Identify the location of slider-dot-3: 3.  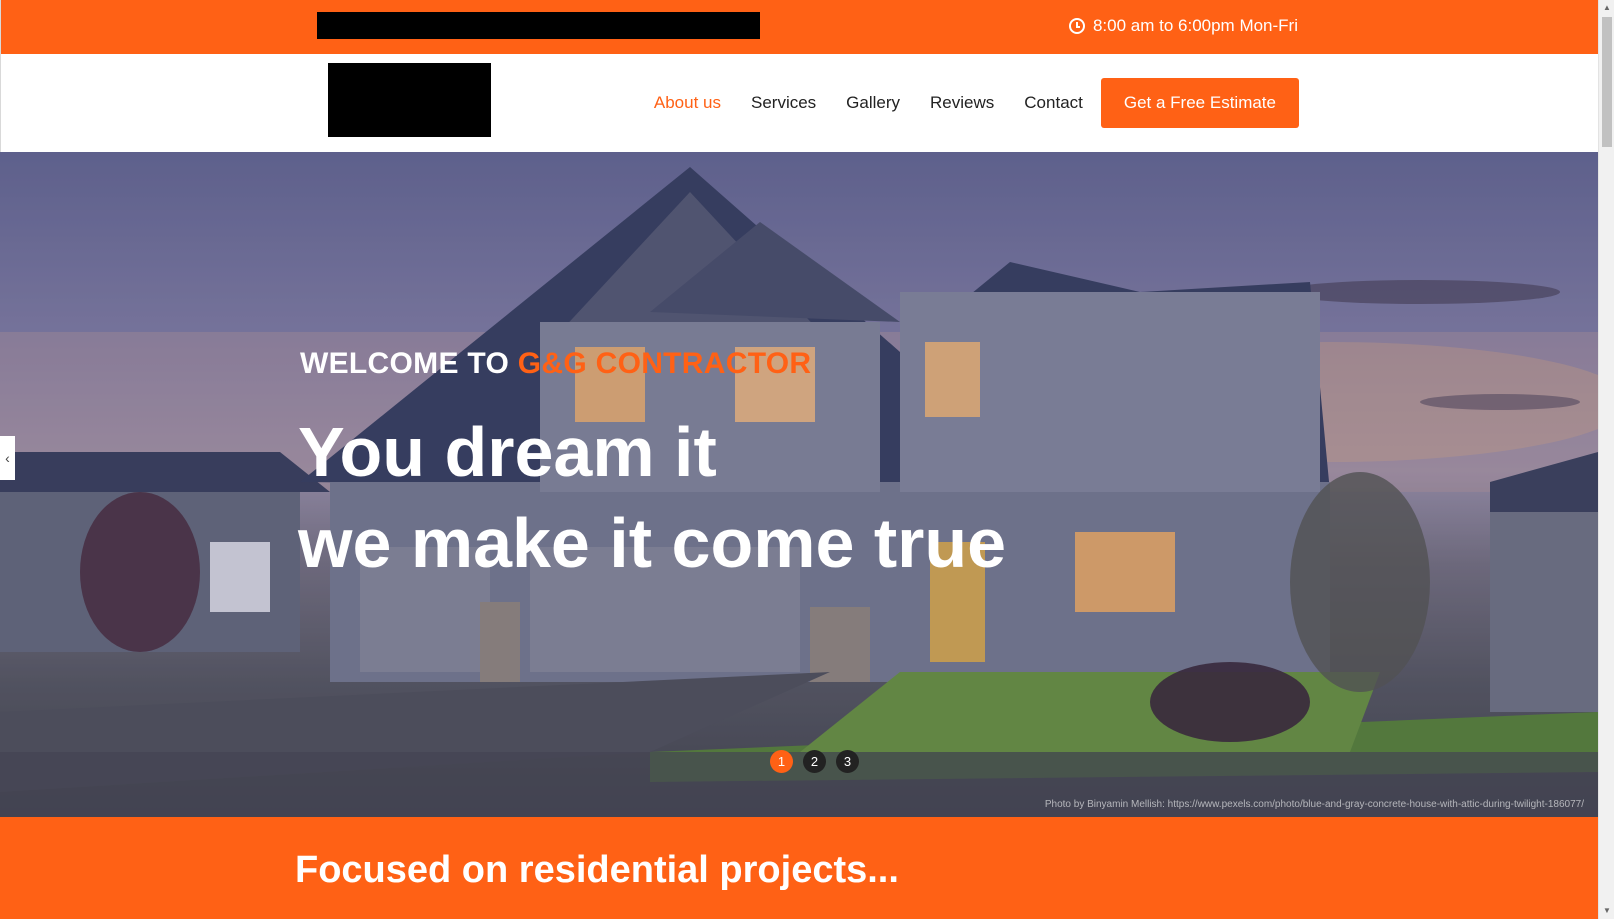
(847, 761).